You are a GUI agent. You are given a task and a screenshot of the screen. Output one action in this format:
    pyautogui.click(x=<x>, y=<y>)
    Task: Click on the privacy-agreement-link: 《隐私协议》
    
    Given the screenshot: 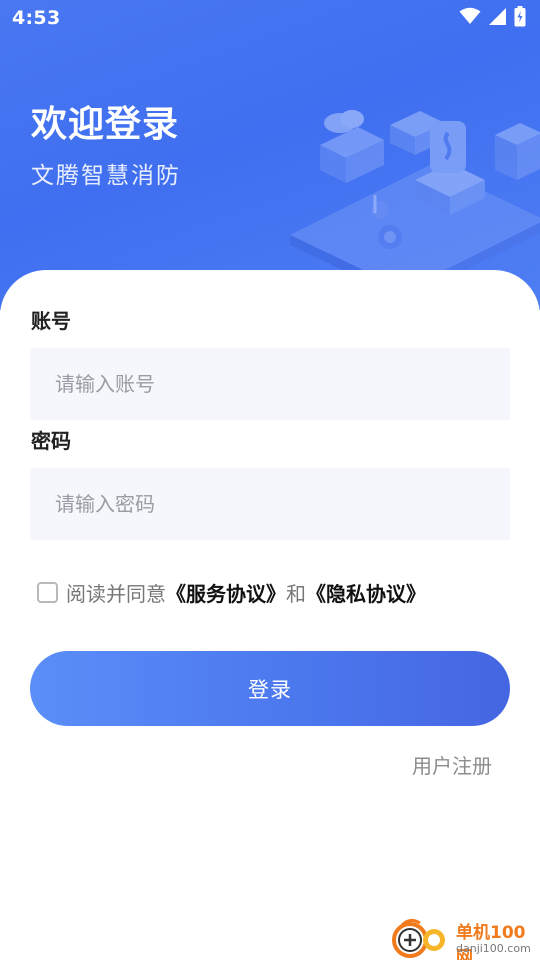 What is the action you would take?
    pyautogui.click(x=366, y=592)
    